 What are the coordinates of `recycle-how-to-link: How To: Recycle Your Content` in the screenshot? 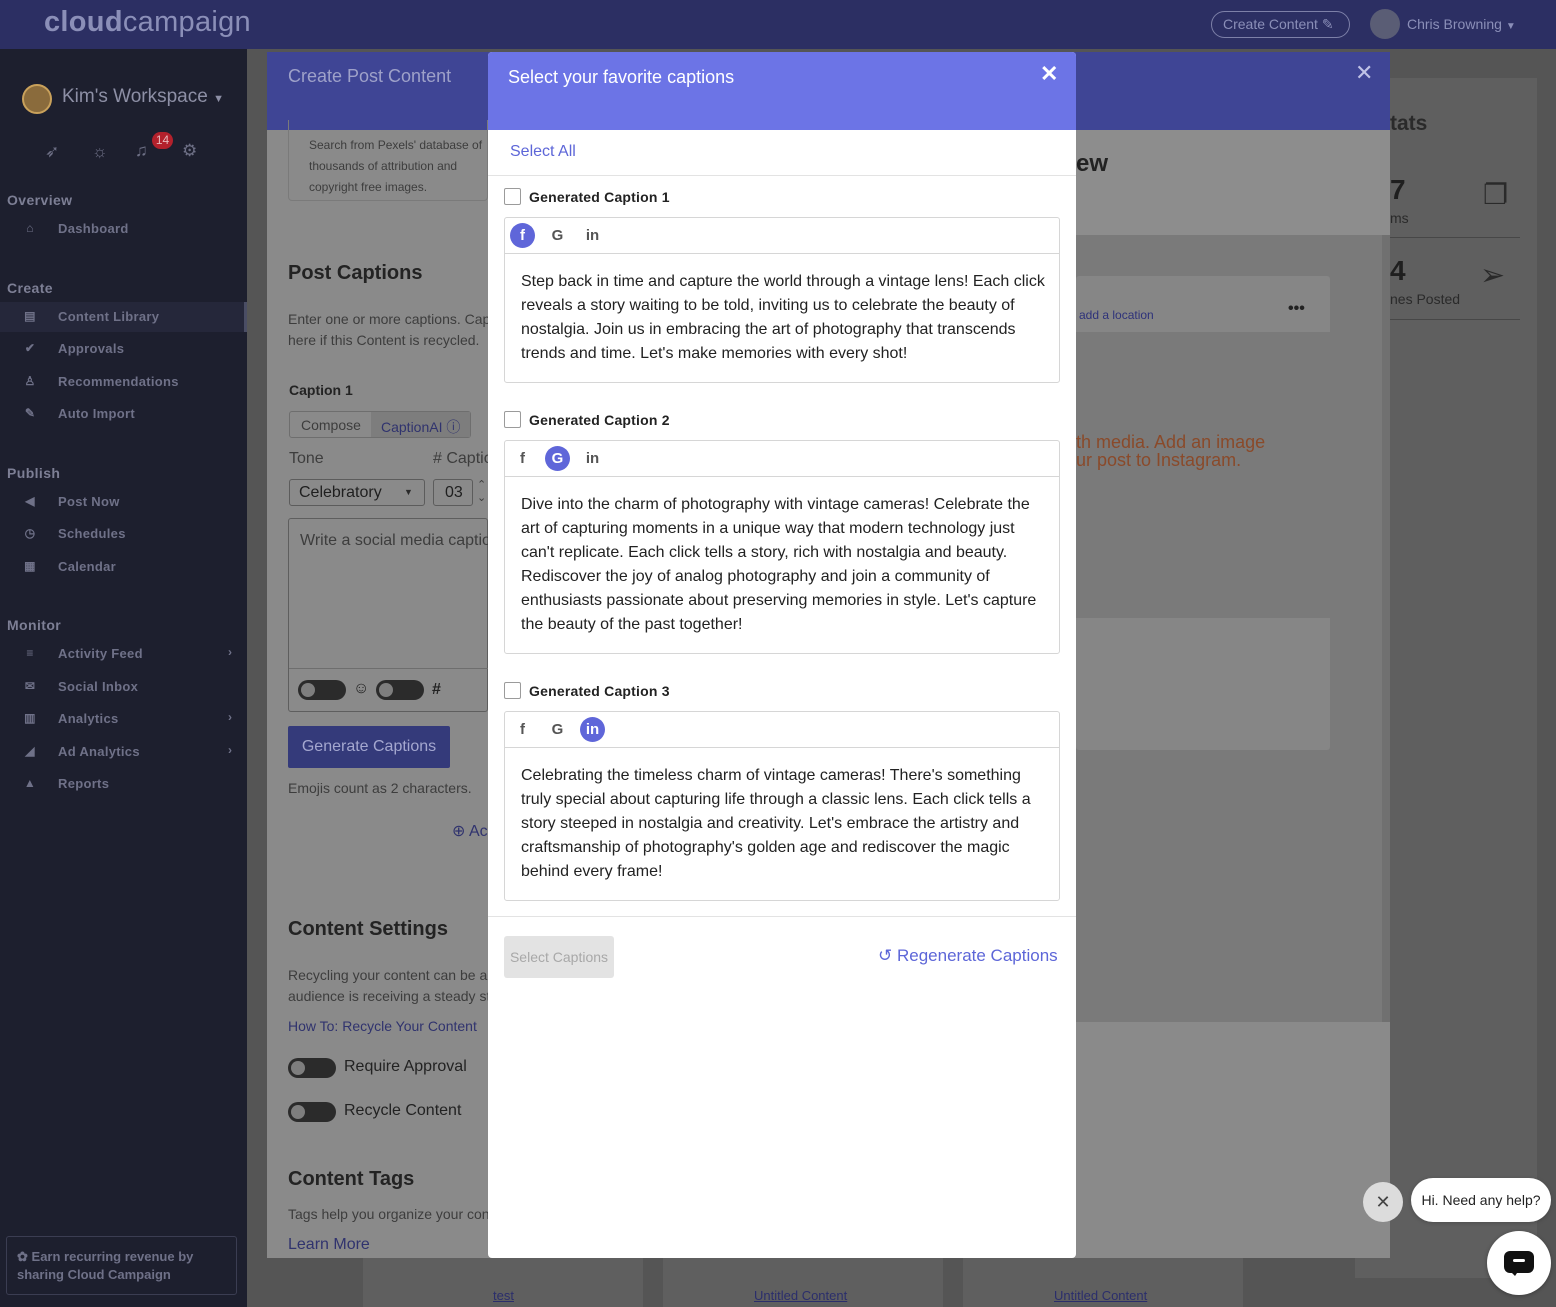 It's located at (382, 1026).